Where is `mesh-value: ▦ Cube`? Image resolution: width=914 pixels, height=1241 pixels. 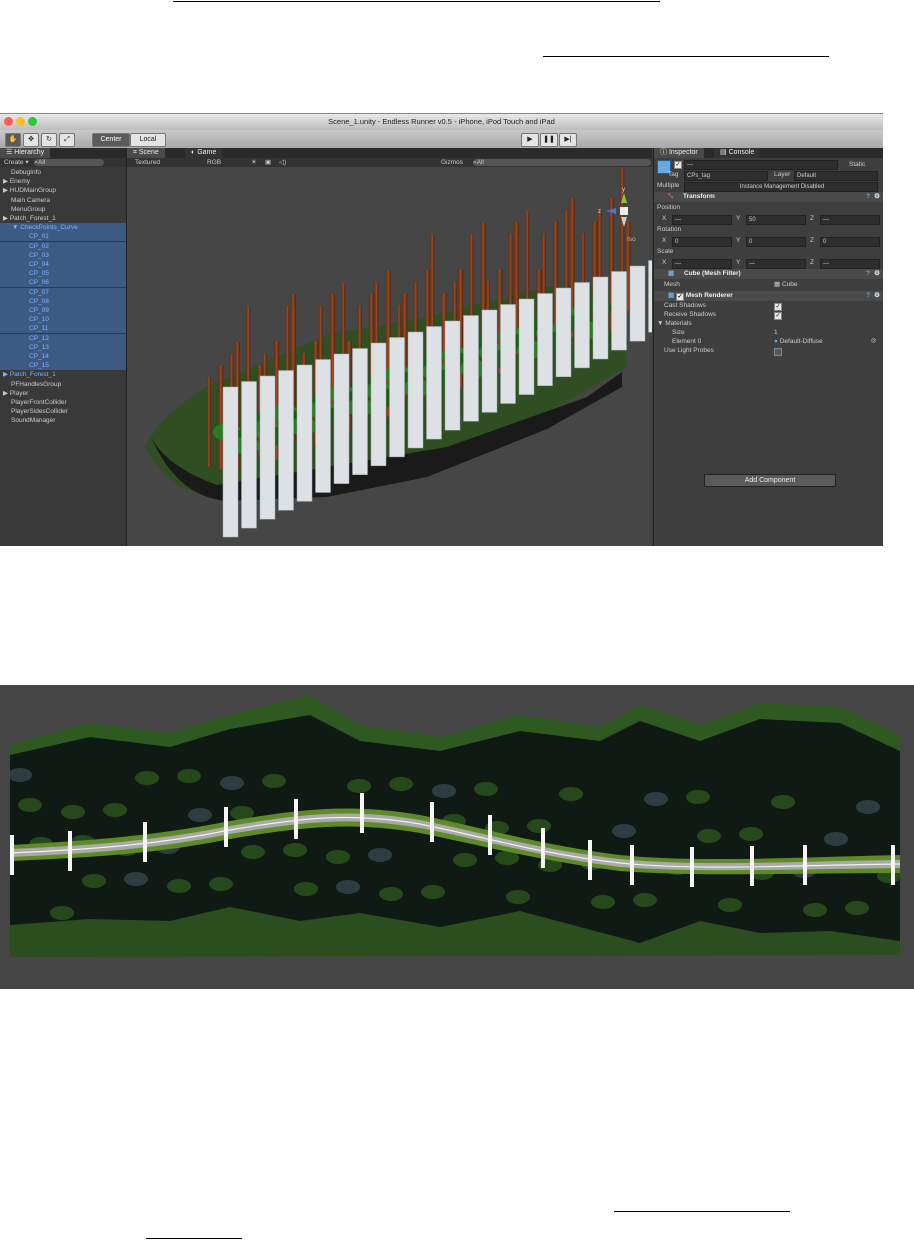 mesh-value: ▦ Cube is located at coordinates (786, 284).